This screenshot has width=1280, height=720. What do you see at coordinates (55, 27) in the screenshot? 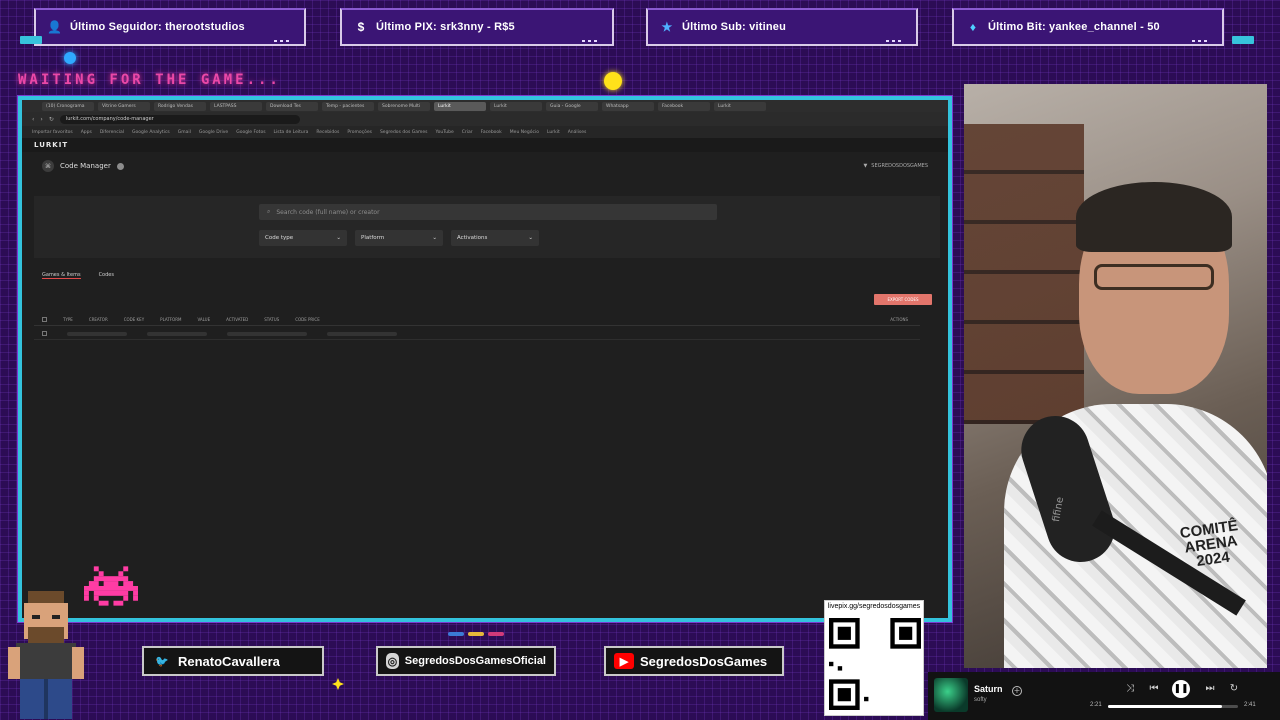
I see `user-icon: 👤` at bounding box center [55, 27].